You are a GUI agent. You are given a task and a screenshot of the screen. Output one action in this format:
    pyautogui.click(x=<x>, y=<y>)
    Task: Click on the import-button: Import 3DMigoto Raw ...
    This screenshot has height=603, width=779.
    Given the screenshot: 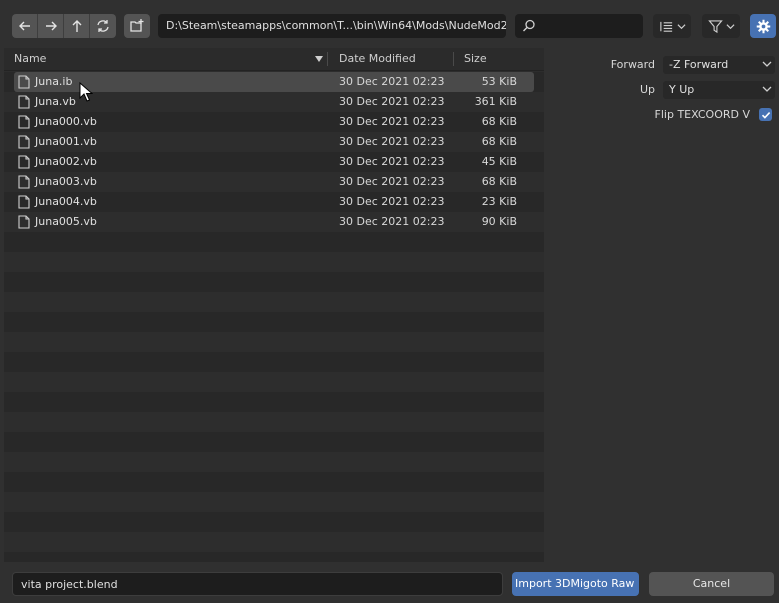 What is the action you would take?
    pyautogui.click(x=575, y=584)
    